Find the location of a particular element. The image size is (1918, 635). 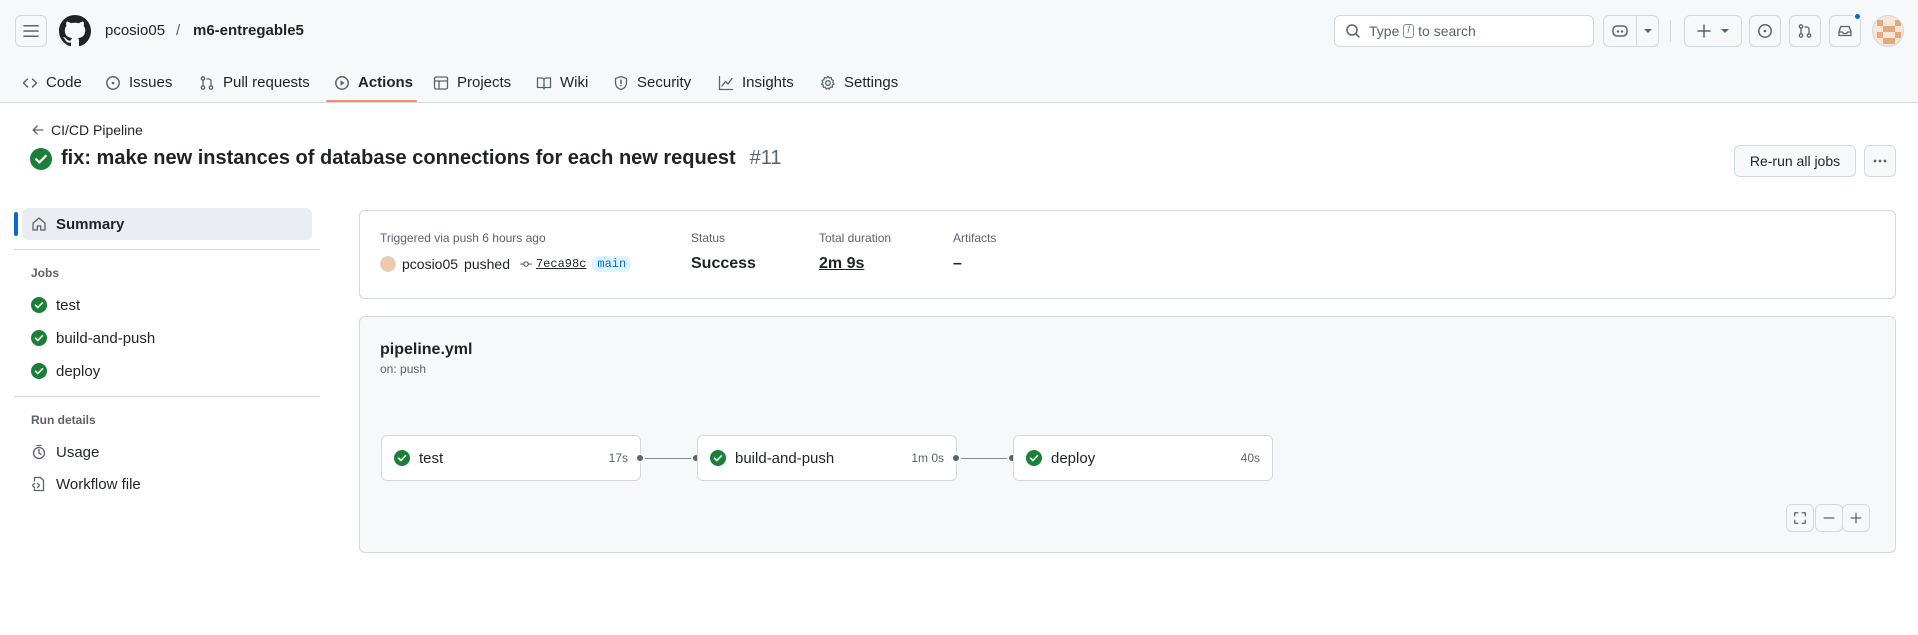

tab-issues: Issues is located at coordinates (138, 82).